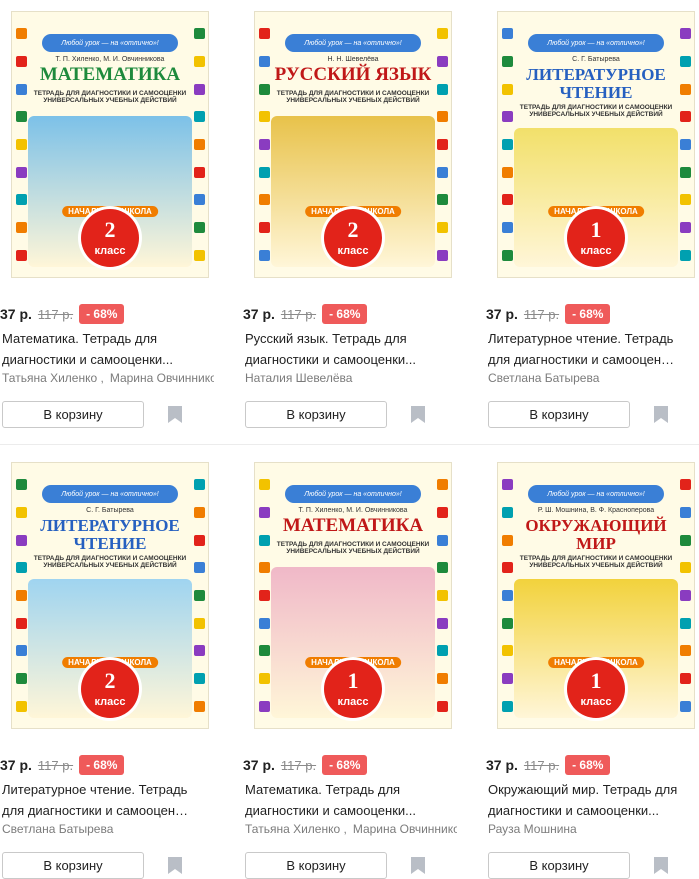 The width and height of the screenshot is (699, 879). What do you see at coordinates (581, 338) in the screenshot?
I see `product-title-line-1: Литературное чтение. Тетрадь` at bounding box center [581, 338].